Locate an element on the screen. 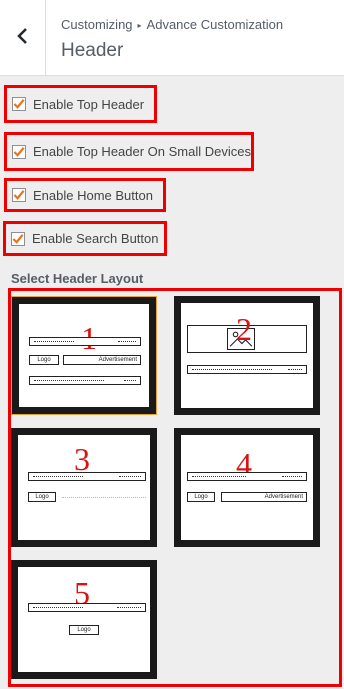 This screenshot has width=344, height=689. breadcrumb: Customizing ▸ Advance Customization is located at coordinates (172, 24).